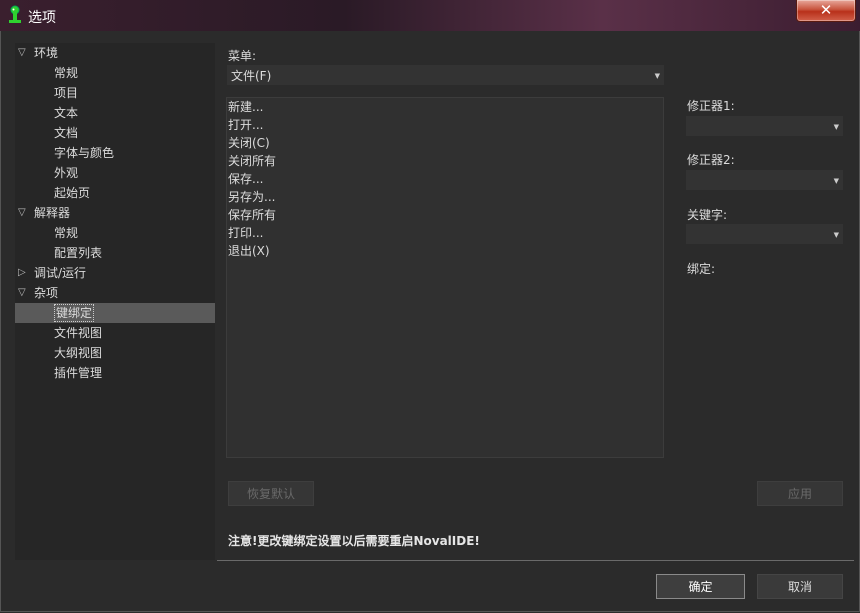  I want to click on close-button: ✕, so click(826, 11).